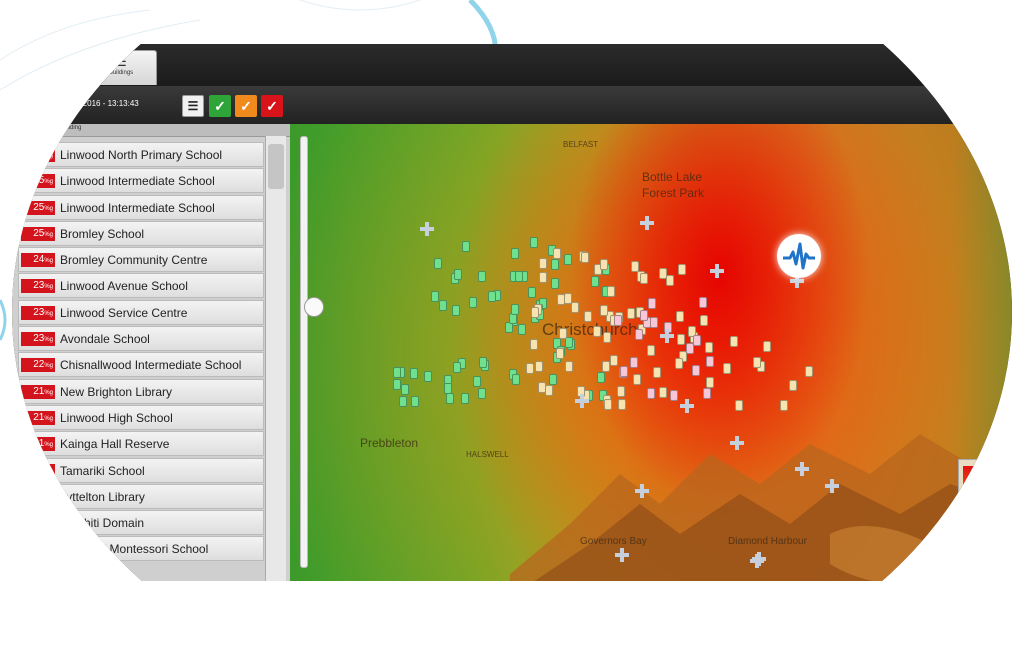 This screenshot has width=1025, height=669. What do you see at coordinates (193, 106) in the screenshot?
I see `list-filter-button: ☰` at bounding box center [193, 106].